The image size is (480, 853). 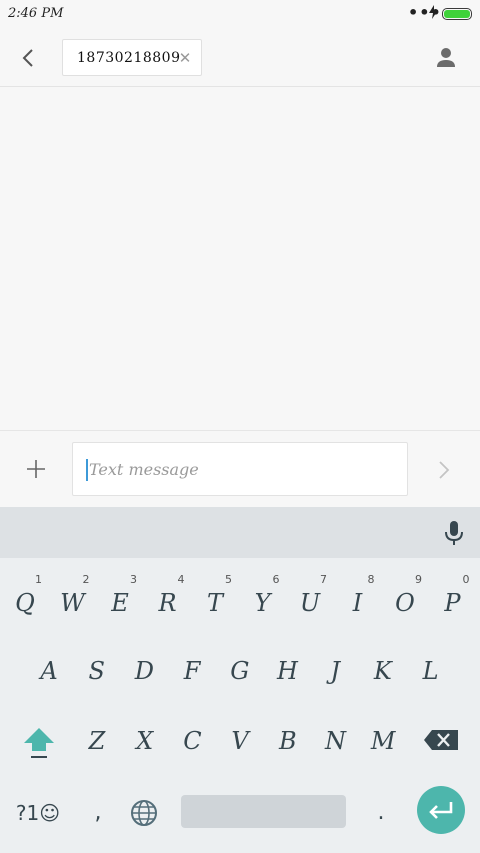 I want to click on key-u: U7, so click(x=310, y=601).